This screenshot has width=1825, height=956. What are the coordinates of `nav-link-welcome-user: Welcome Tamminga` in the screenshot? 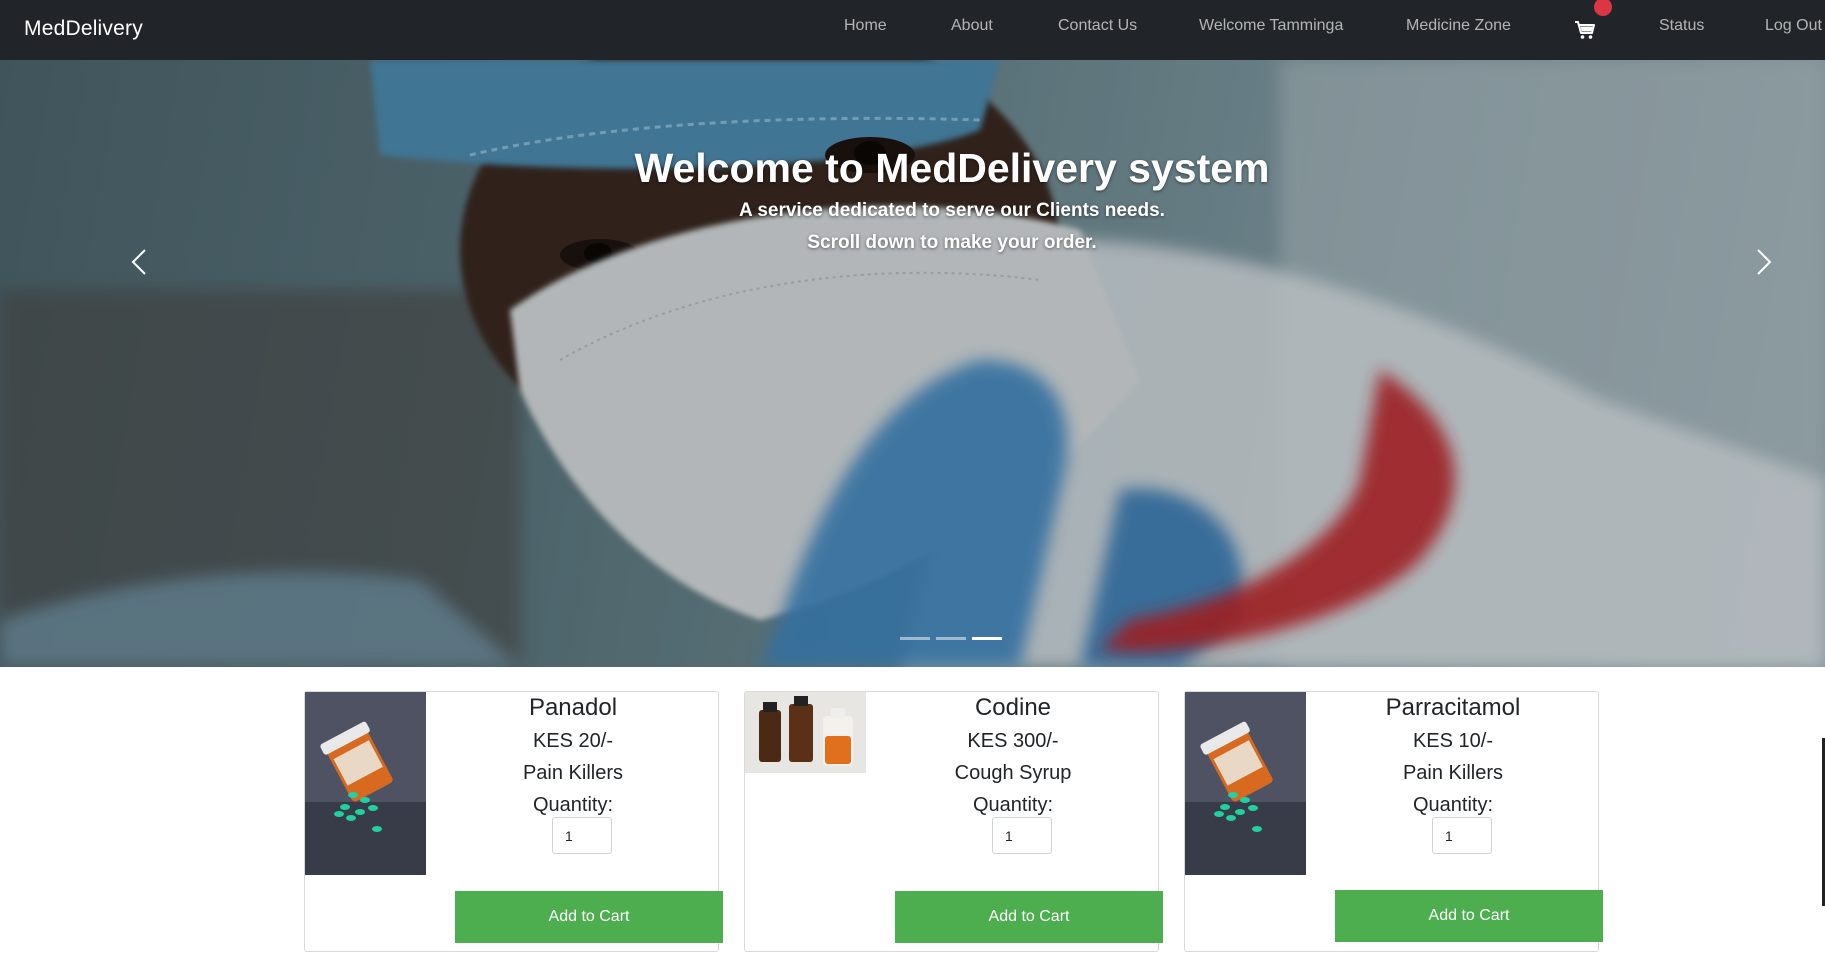 It's located at (1271, 26).